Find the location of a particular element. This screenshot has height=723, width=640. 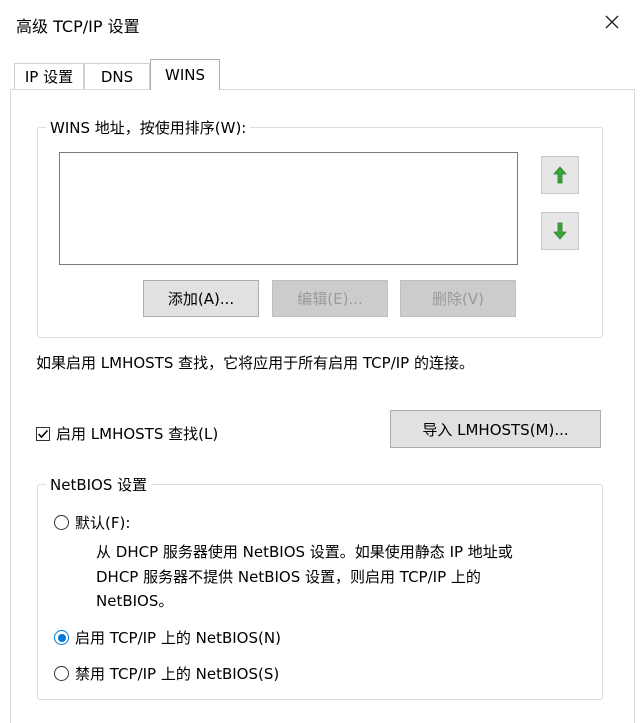

checkbox-box is located at coordinates (43, 433).